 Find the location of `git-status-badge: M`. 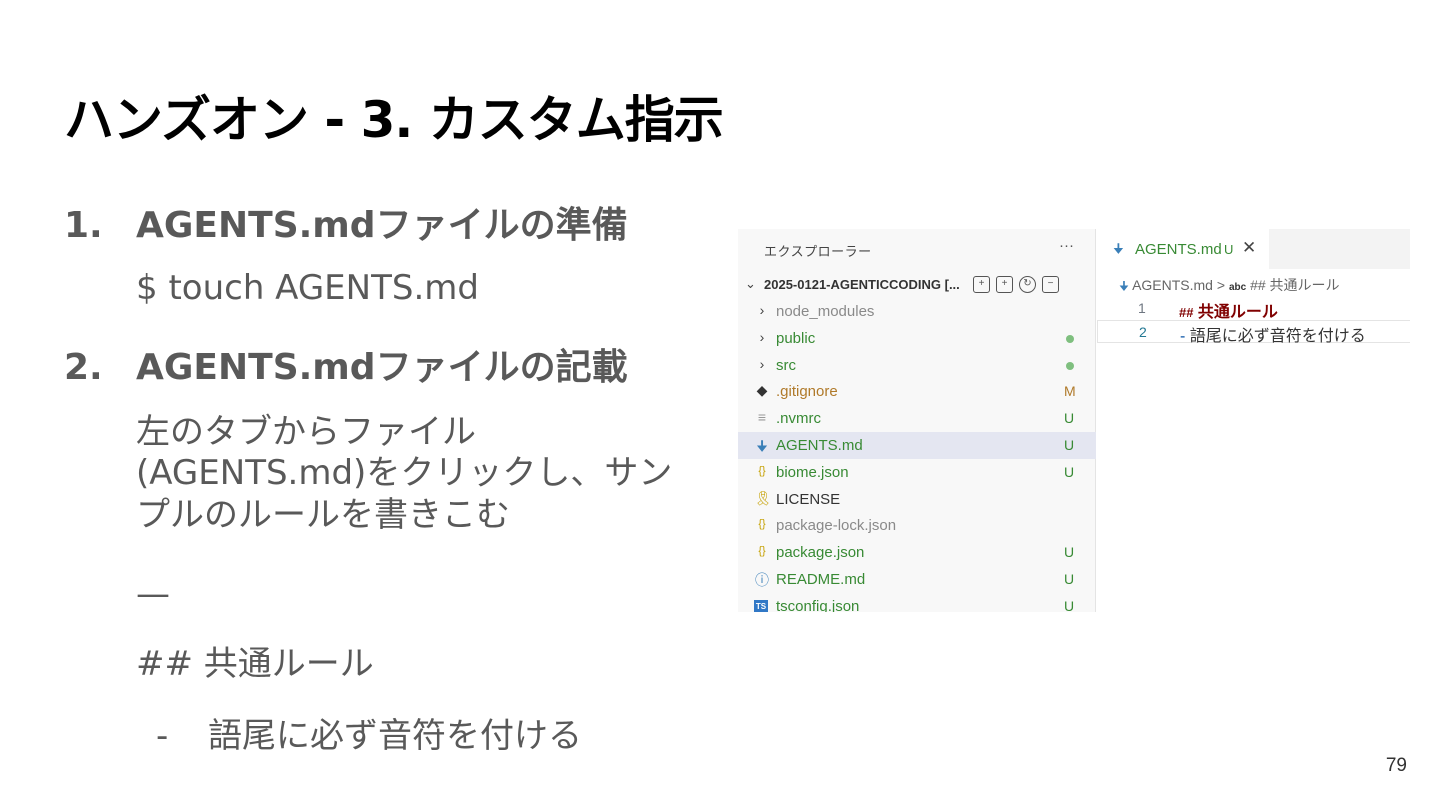

git-status-badge: M is located at coordinates (1070, 391).